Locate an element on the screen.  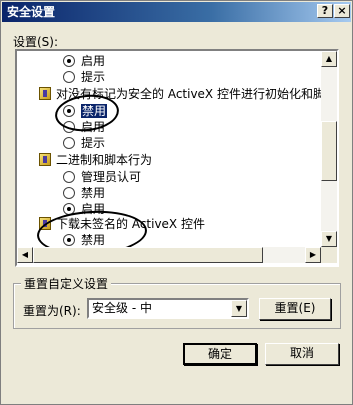
title-bar: 安全设置 is located at coordinates (176, 12).